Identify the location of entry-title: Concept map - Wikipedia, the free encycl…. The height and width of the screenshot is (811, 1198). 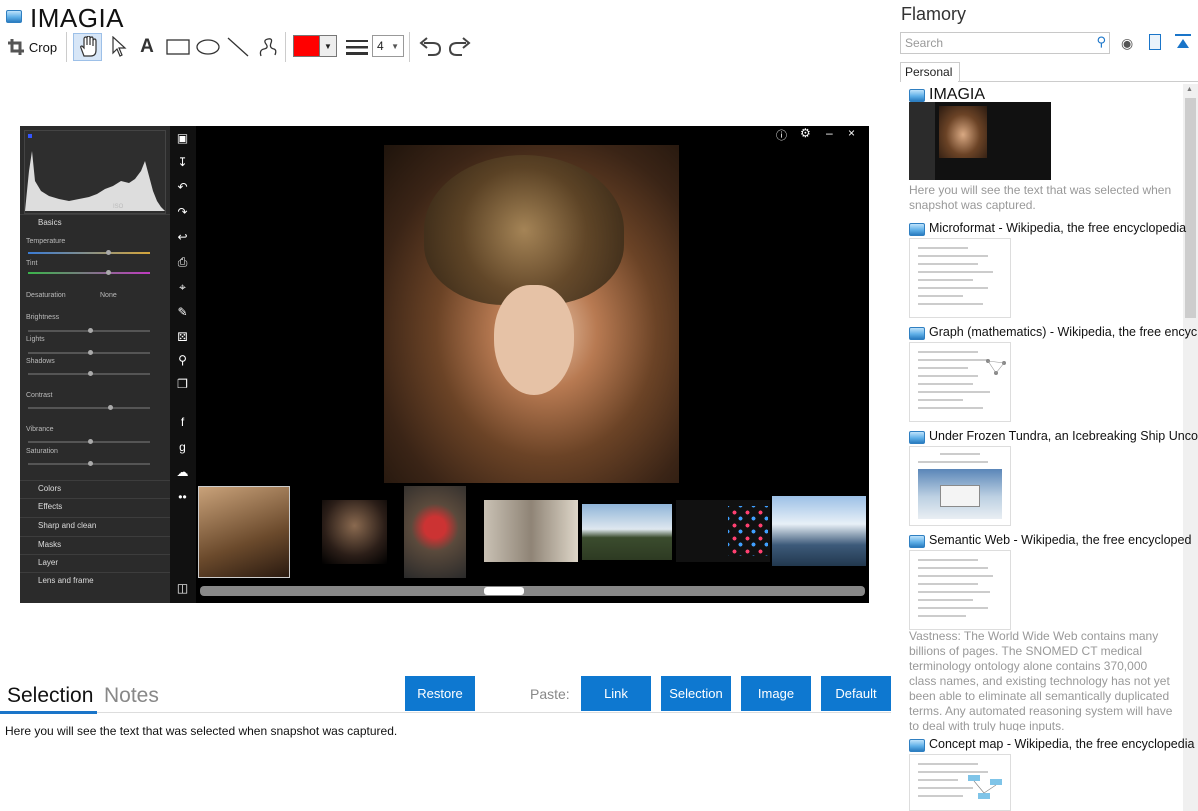
(1062, 744).